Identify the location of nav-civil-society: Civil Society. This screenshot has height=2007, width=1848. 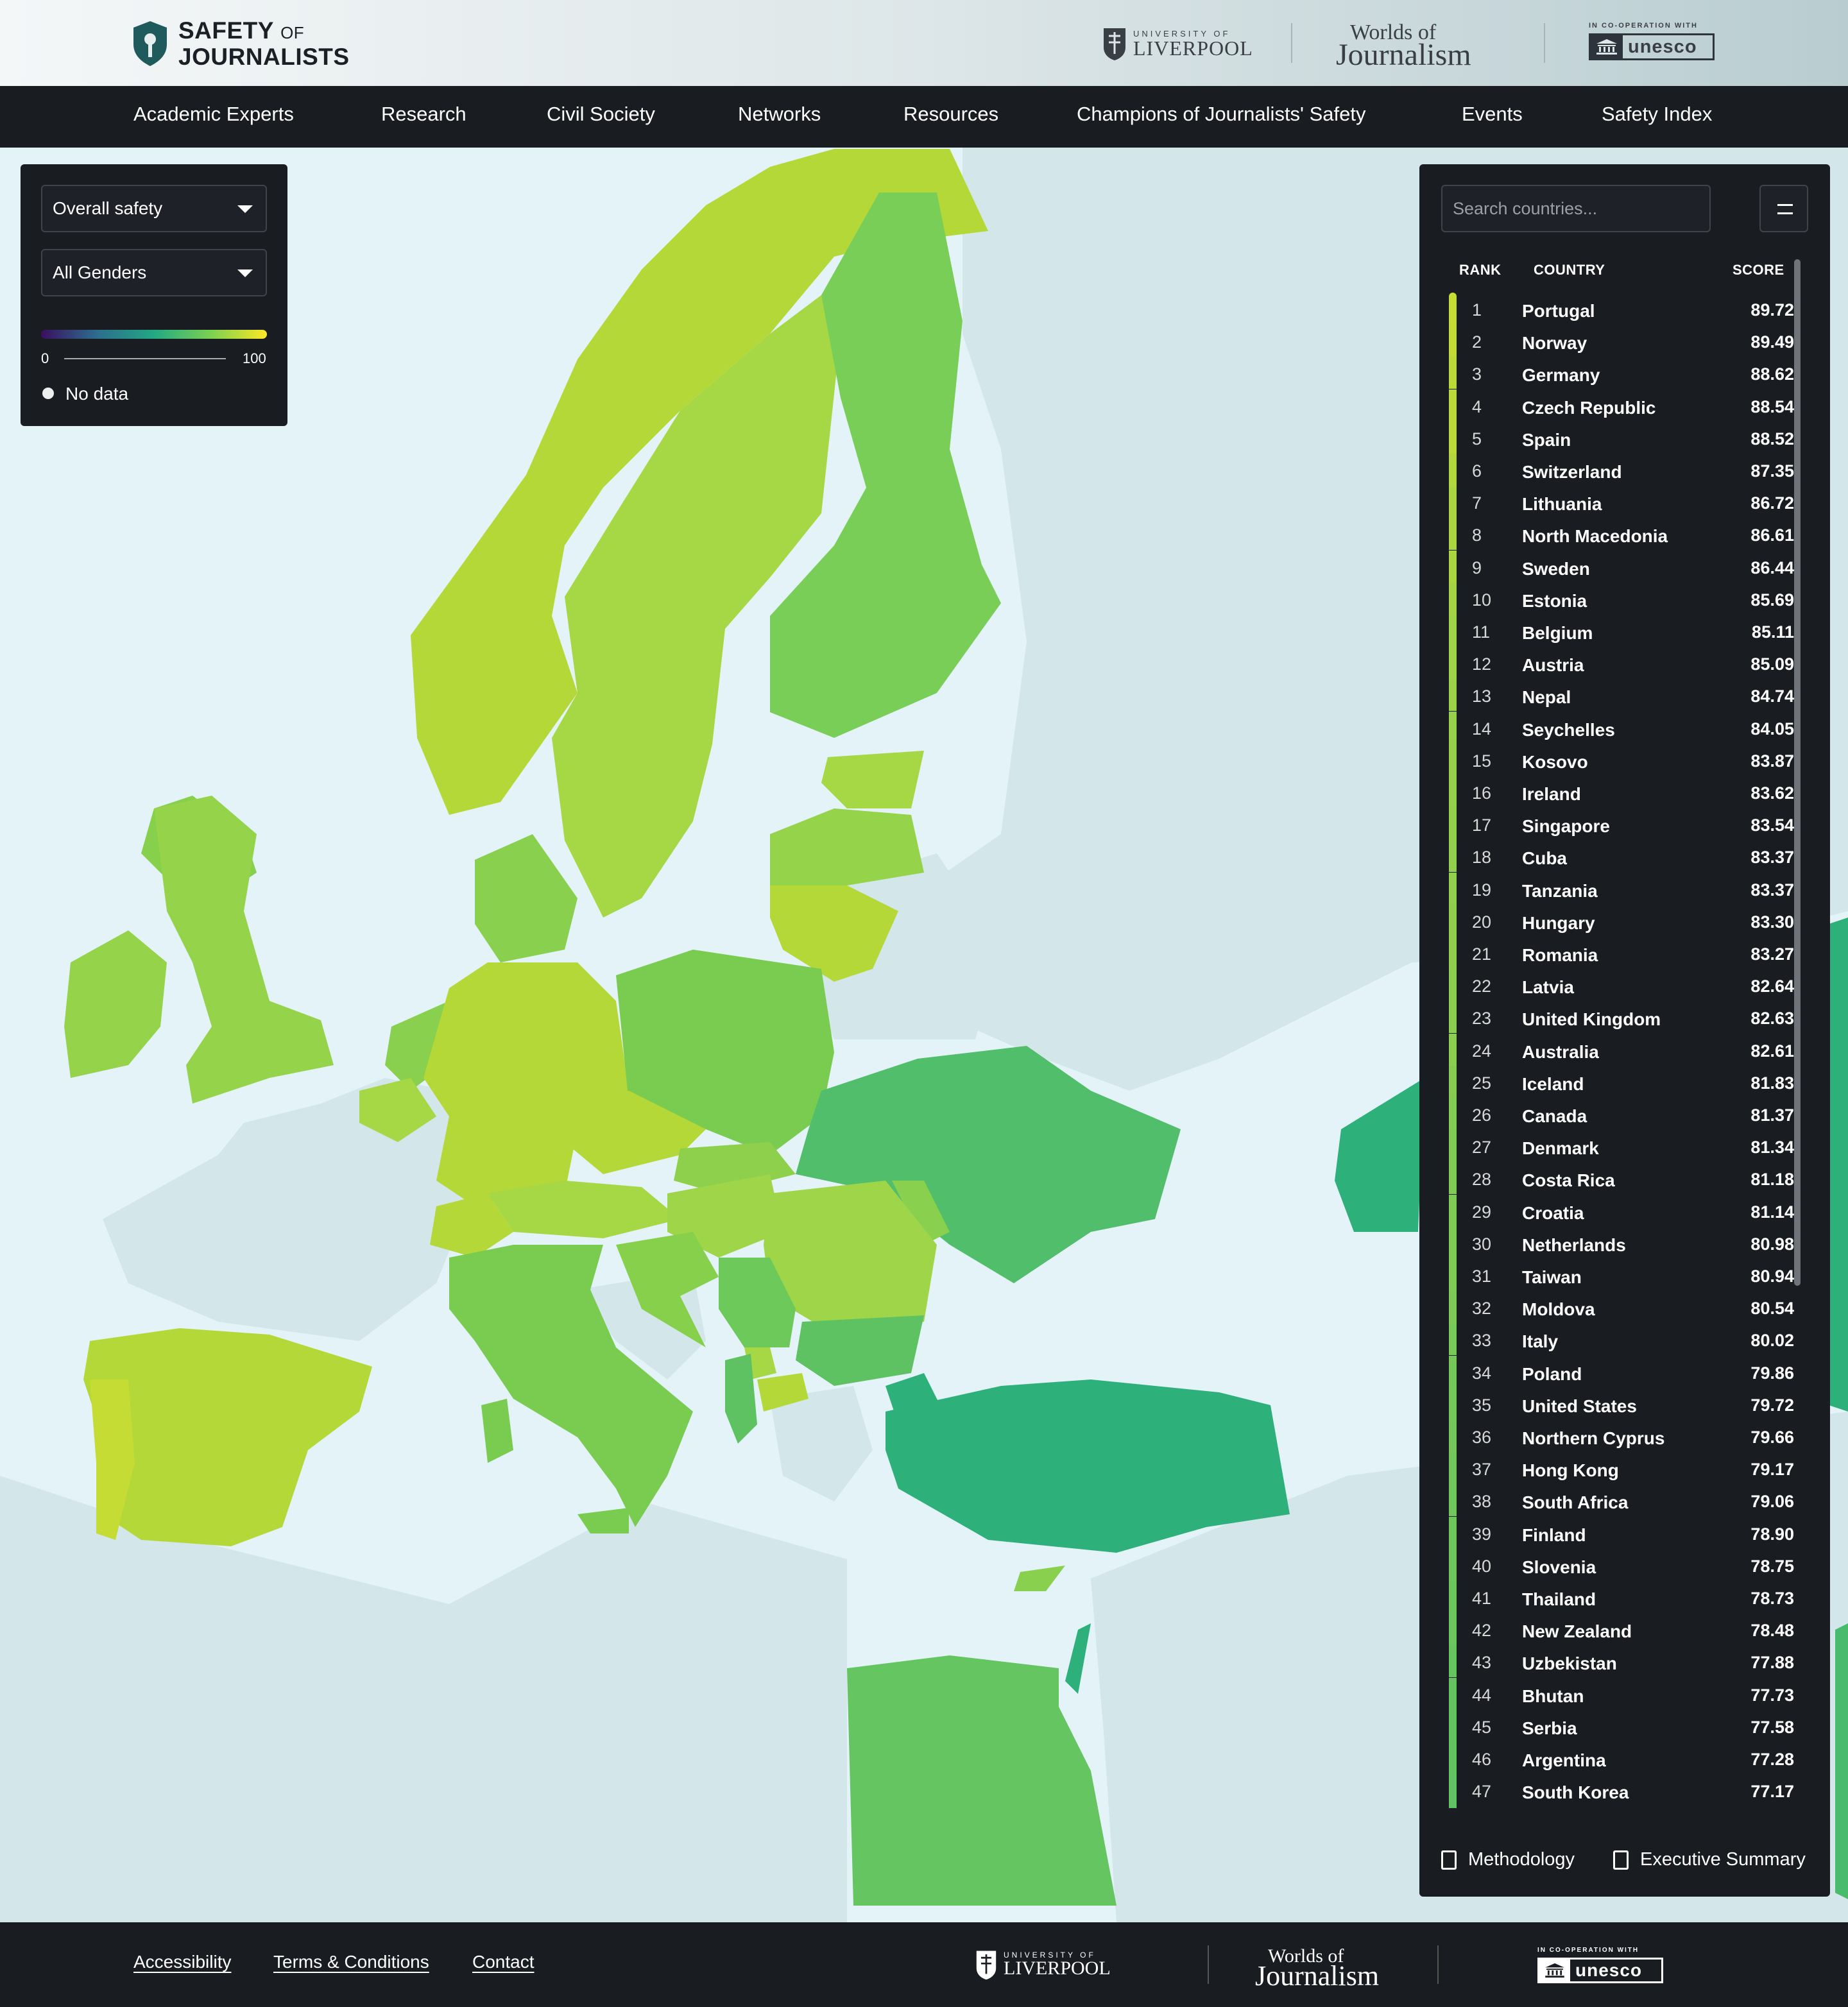
(601, 114).